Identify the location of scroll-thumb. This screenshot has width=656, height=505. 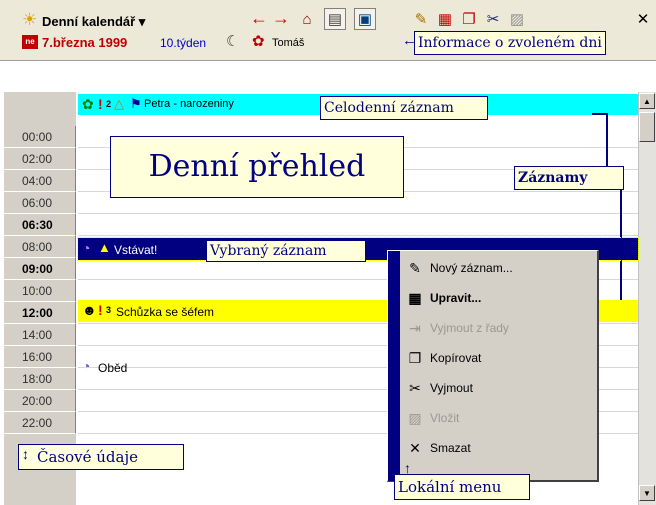
(647, 127).